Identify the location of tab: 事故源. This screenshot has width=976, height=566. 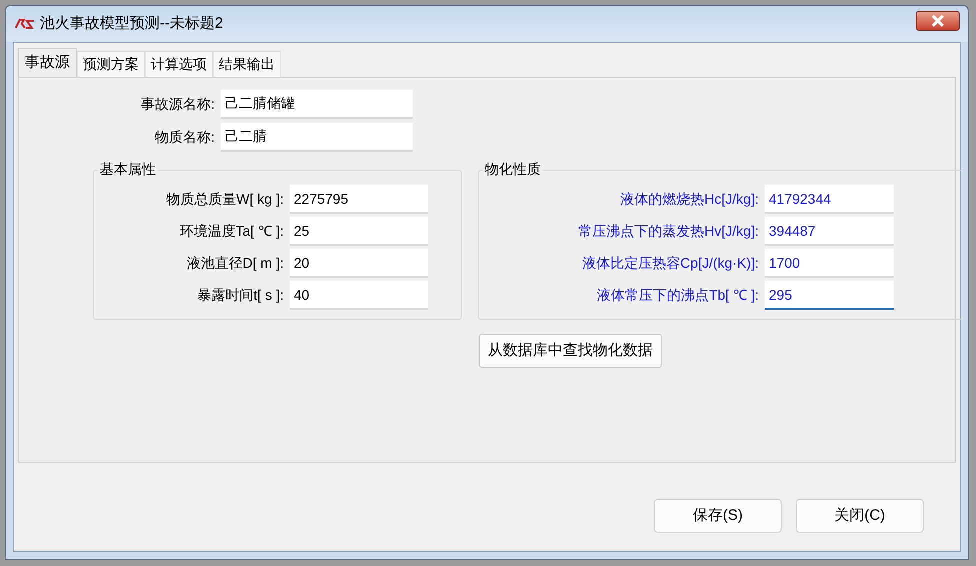
(47, 63).